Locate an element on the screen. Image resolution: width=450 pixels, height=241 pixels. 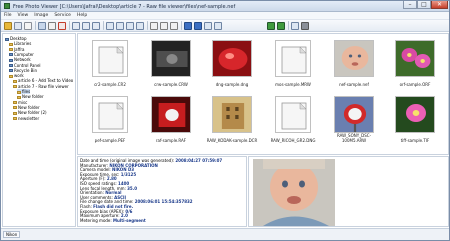
thumbnail-item: raf-sample.RAF is located at coordinates (171, 118).